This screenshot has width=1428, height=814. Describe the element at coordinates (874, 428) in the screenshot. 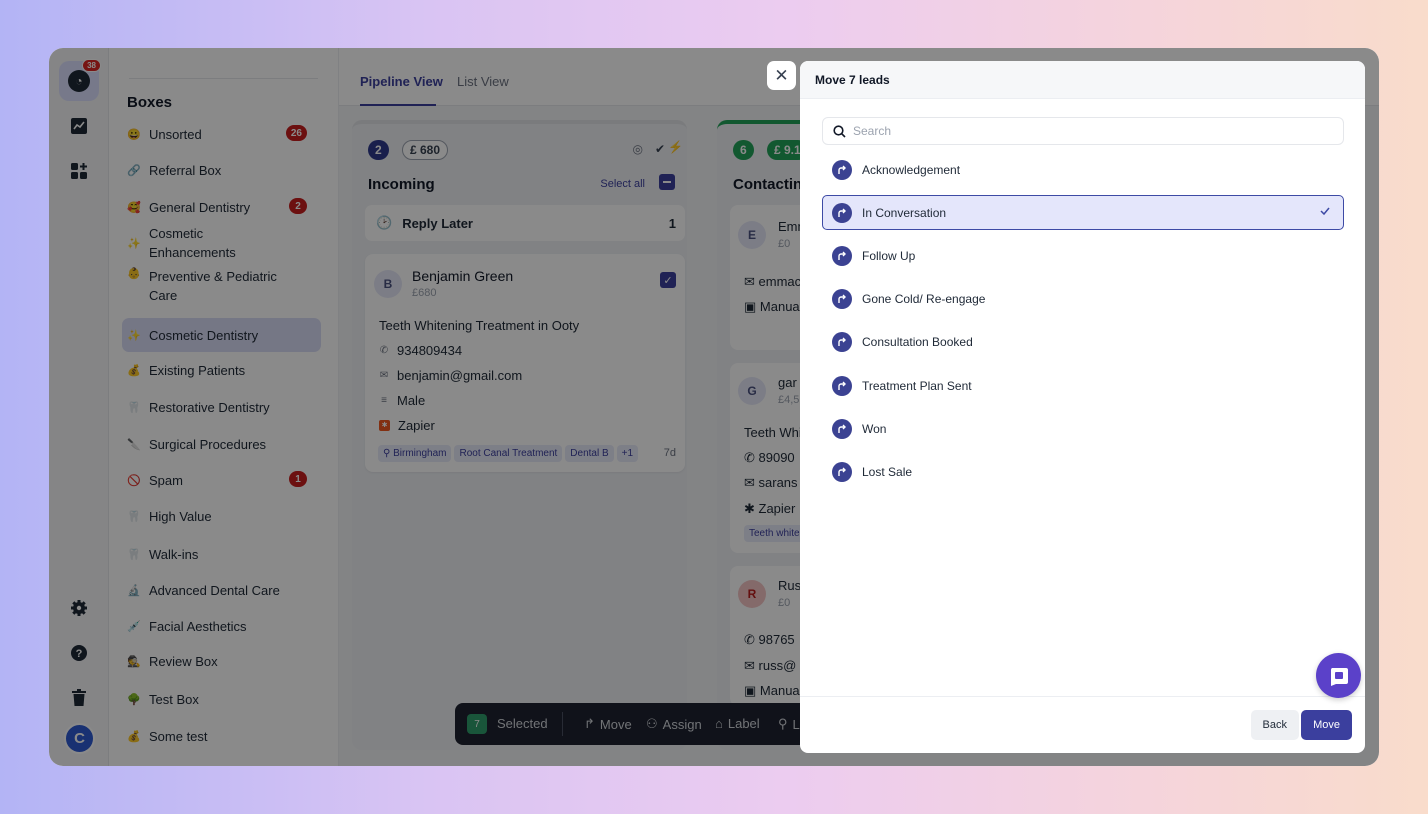

I see `stage-option-label: Won` at that location.